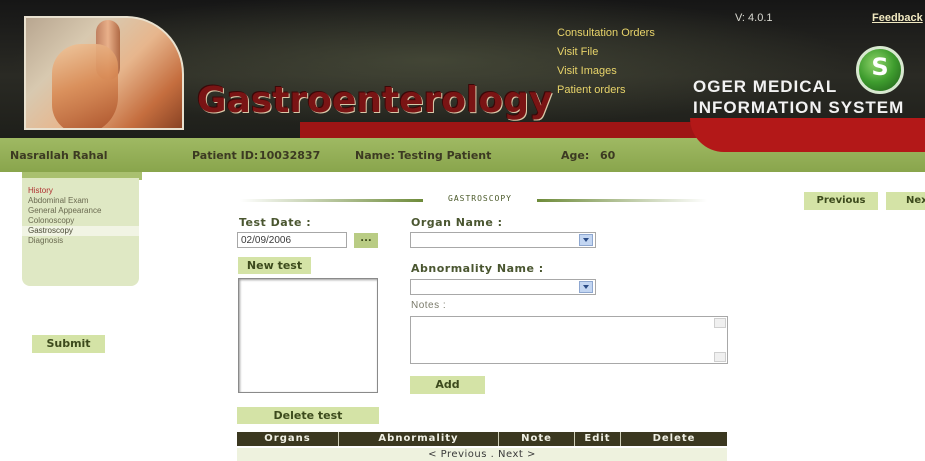 This screenshot has height=461, width=925. I want to click on abnormality-name-select, so click(503, 287).